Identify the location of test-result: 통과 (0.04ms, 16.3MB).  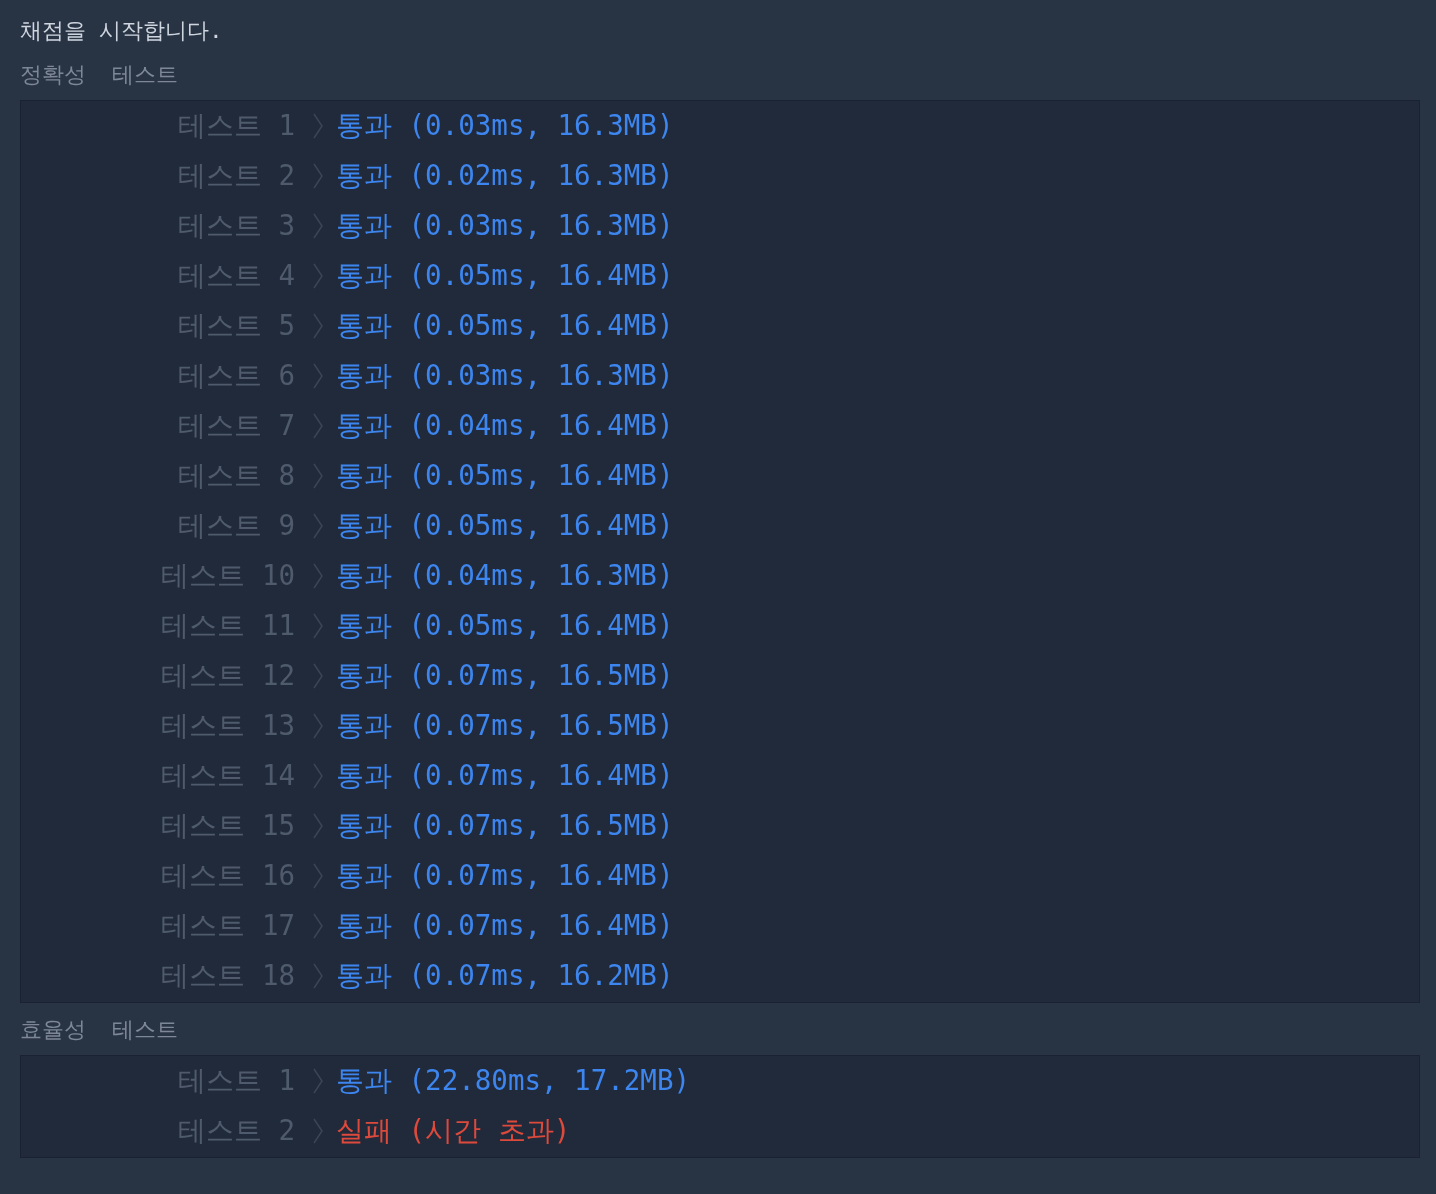
(505, 575).